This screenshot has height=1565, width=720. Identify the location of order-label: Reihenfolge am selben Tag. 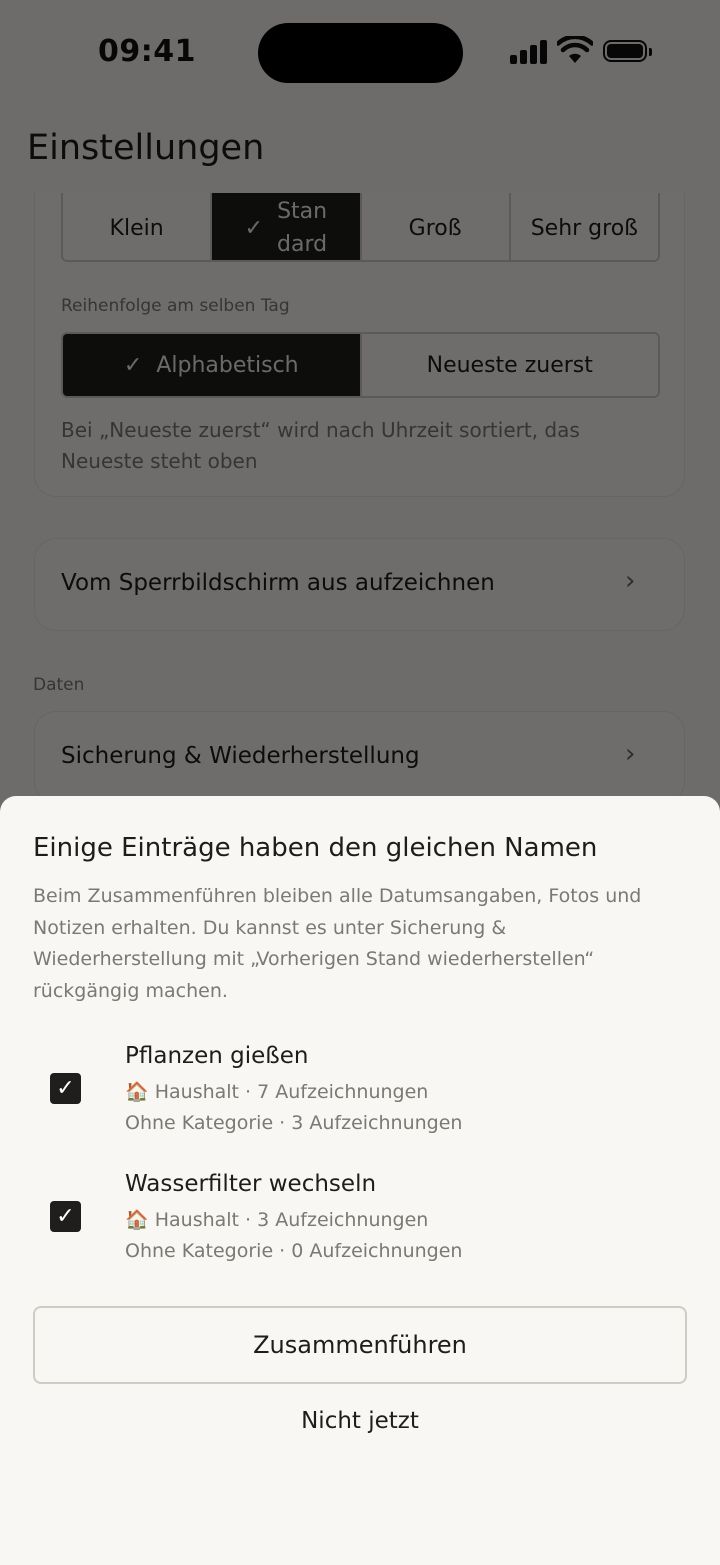
(175, 306).